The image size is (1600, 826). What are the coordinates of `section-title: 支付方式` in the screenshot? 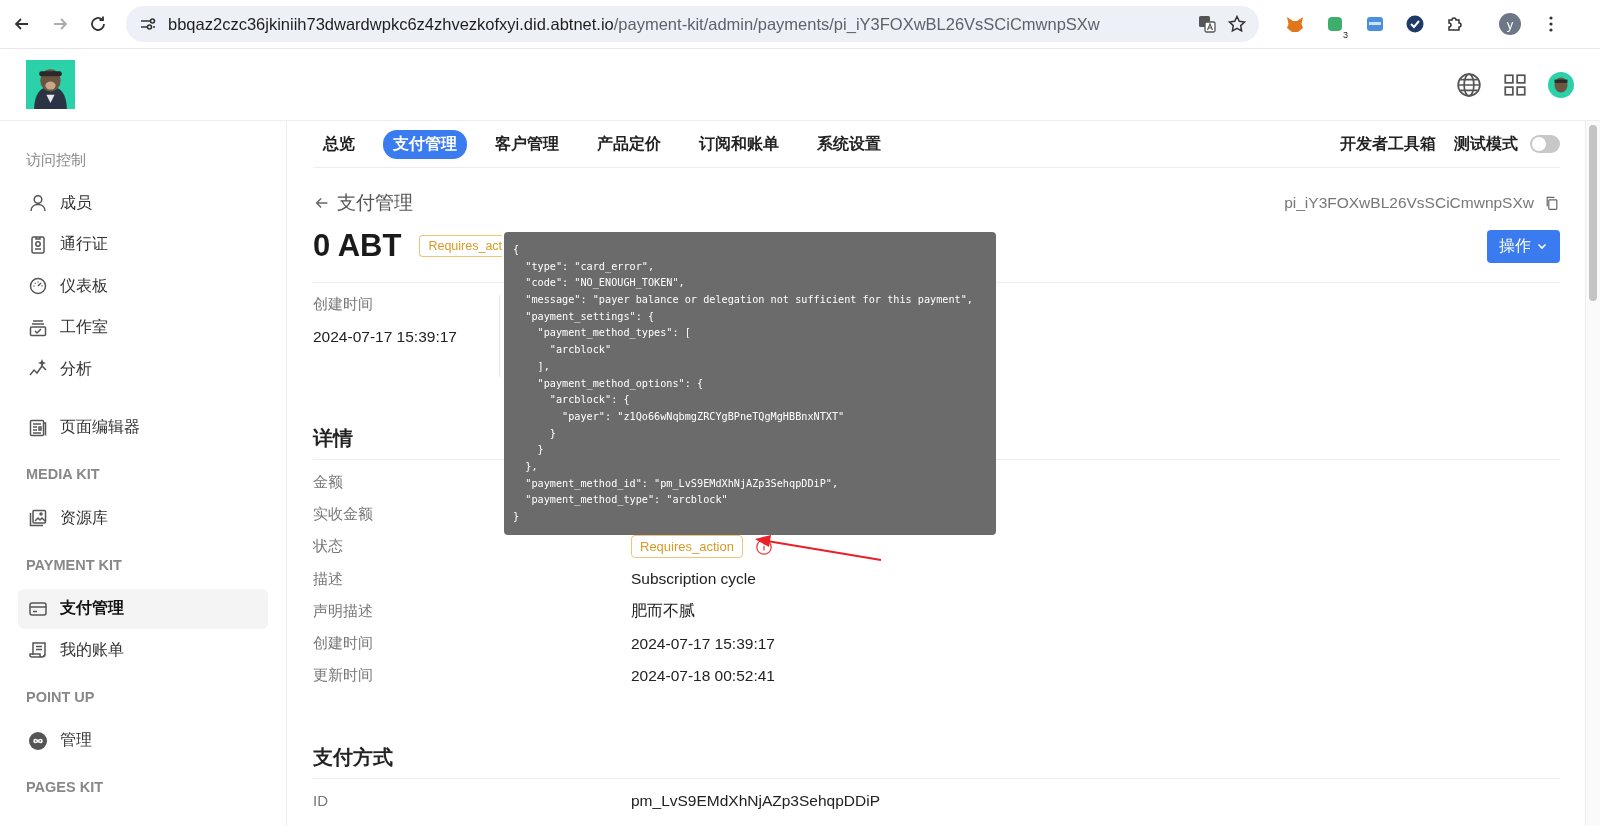 It's located at (936, 762).